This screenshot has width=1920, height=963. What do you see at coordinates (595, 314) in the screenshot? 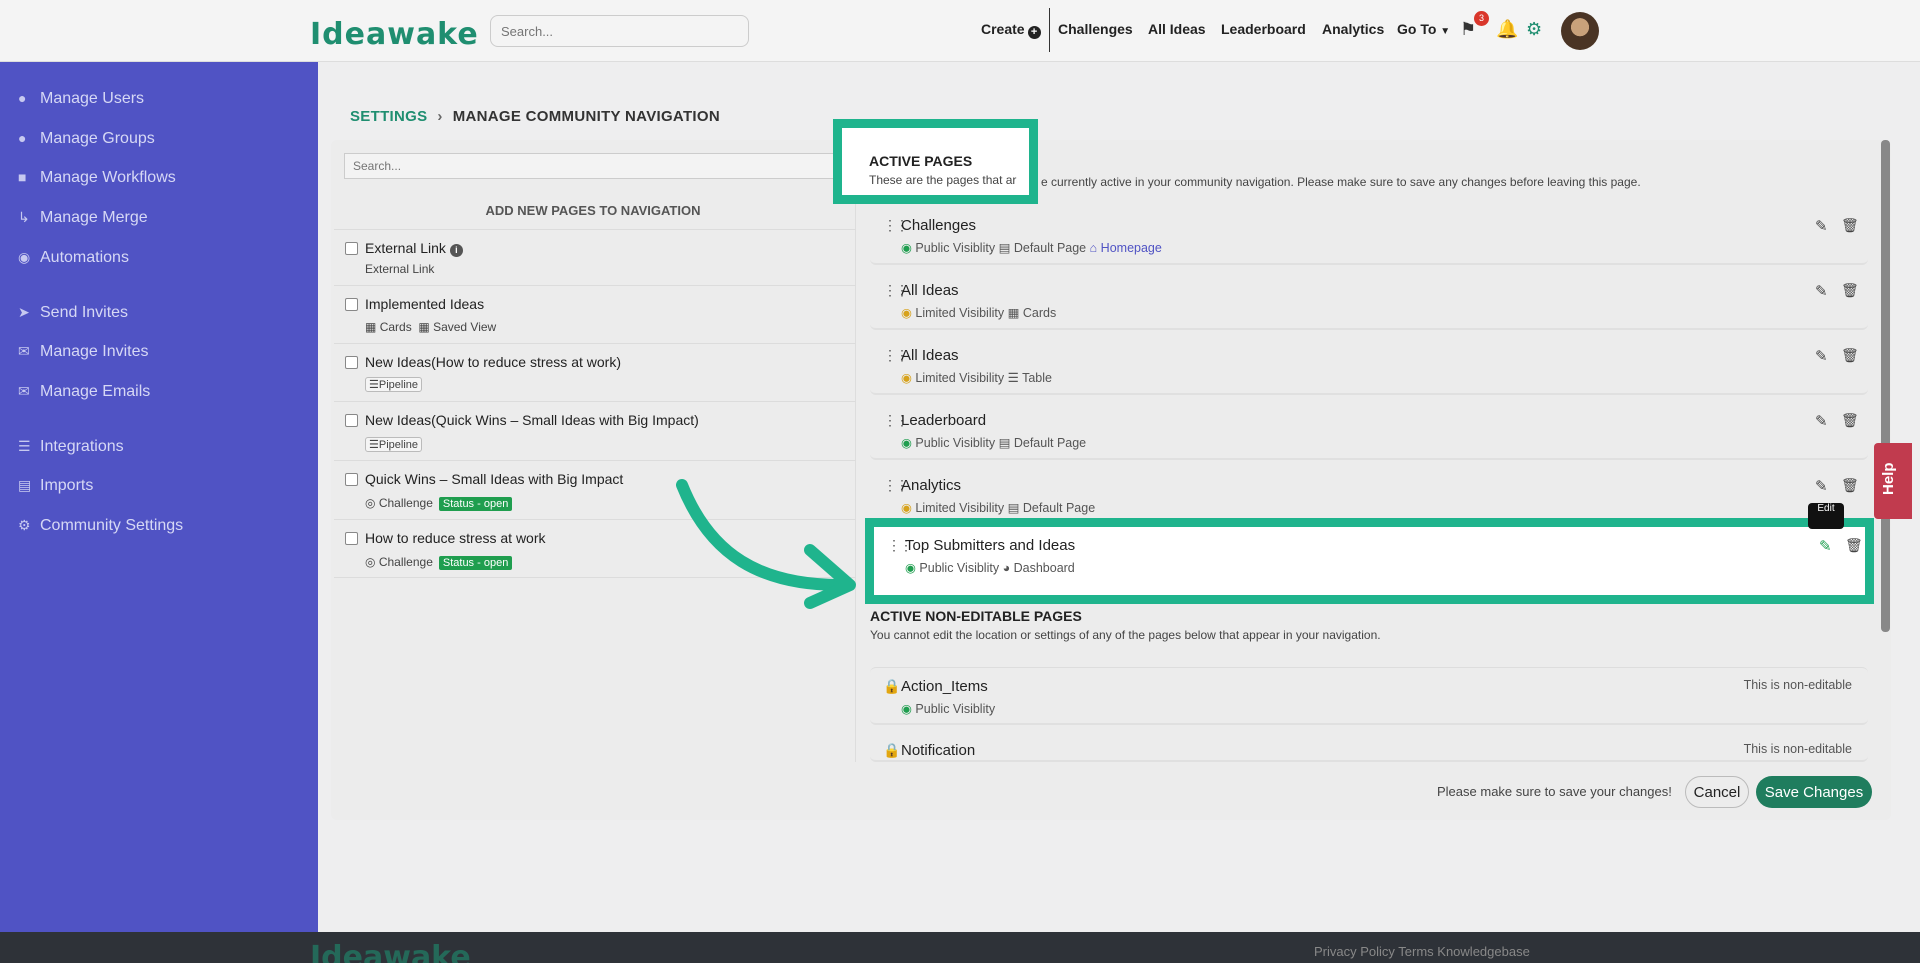
I see `list-item: Implemented Ideas ▦ Cards ▦ Saved View` at bounding box center [595, 314].